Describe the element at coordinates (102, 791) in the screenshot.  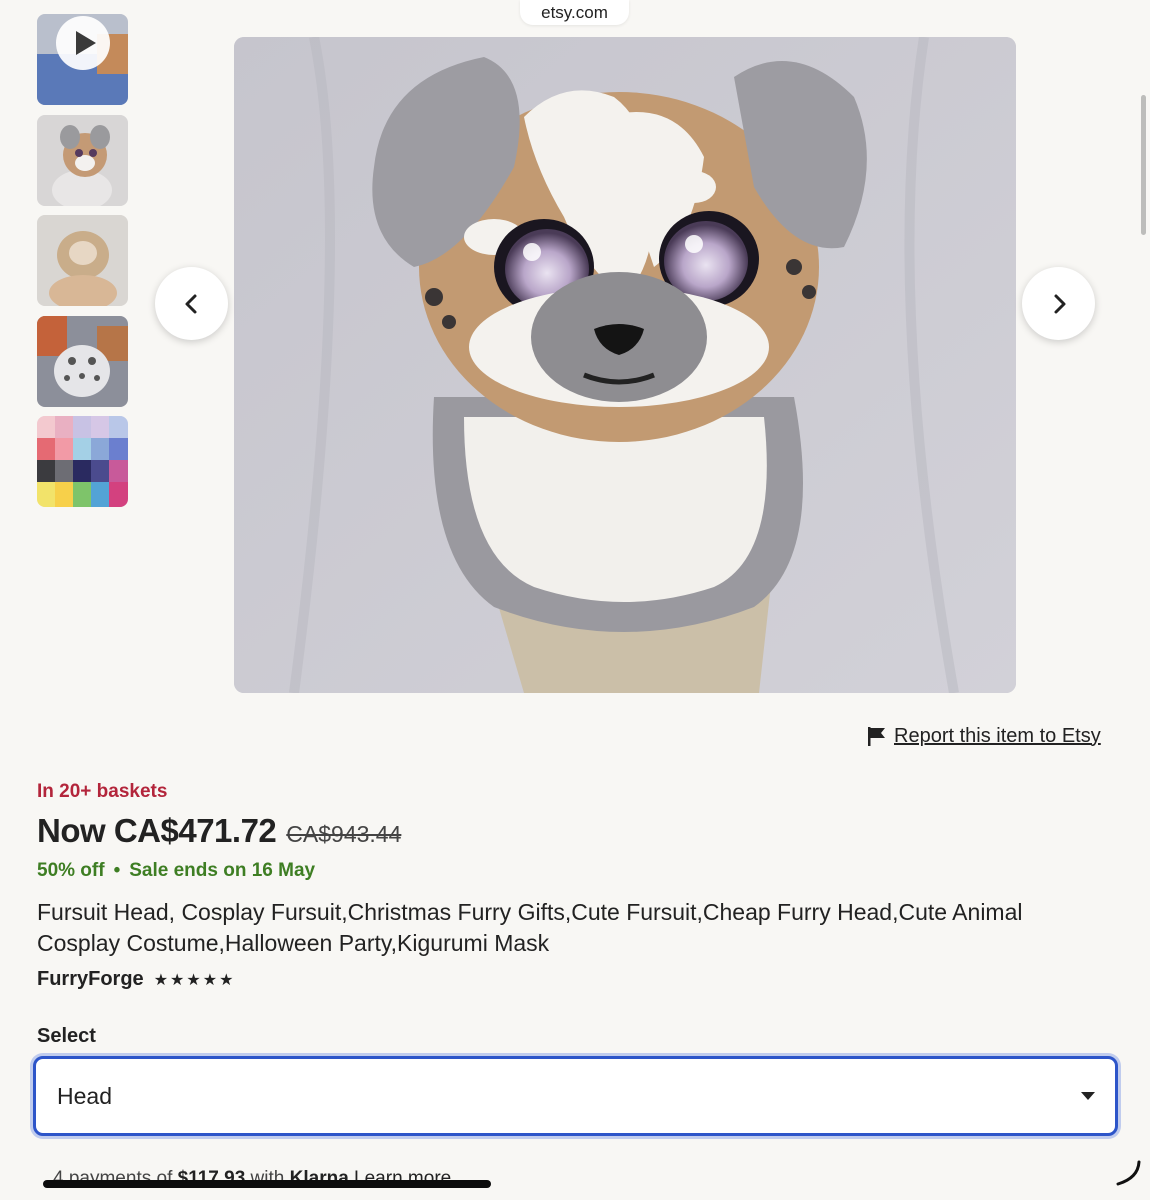
I see `baskets-badge: In 20+ baskets` at that location.